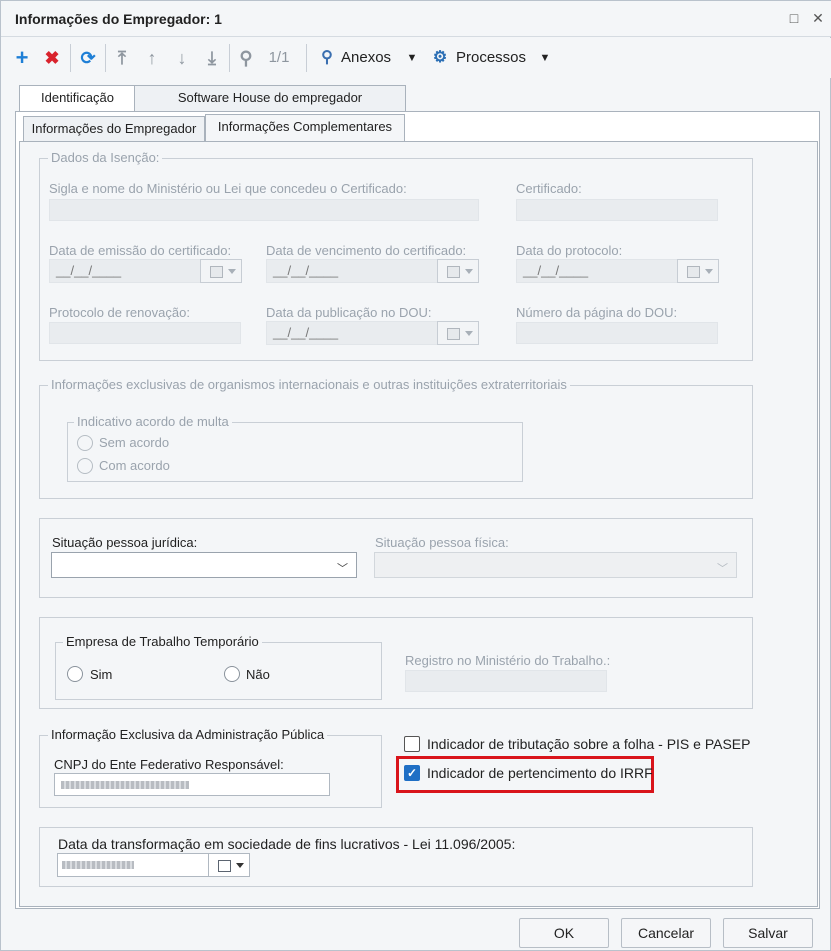  I want to click on sem-acordo-label: Sem acordo, so click(134, 442).